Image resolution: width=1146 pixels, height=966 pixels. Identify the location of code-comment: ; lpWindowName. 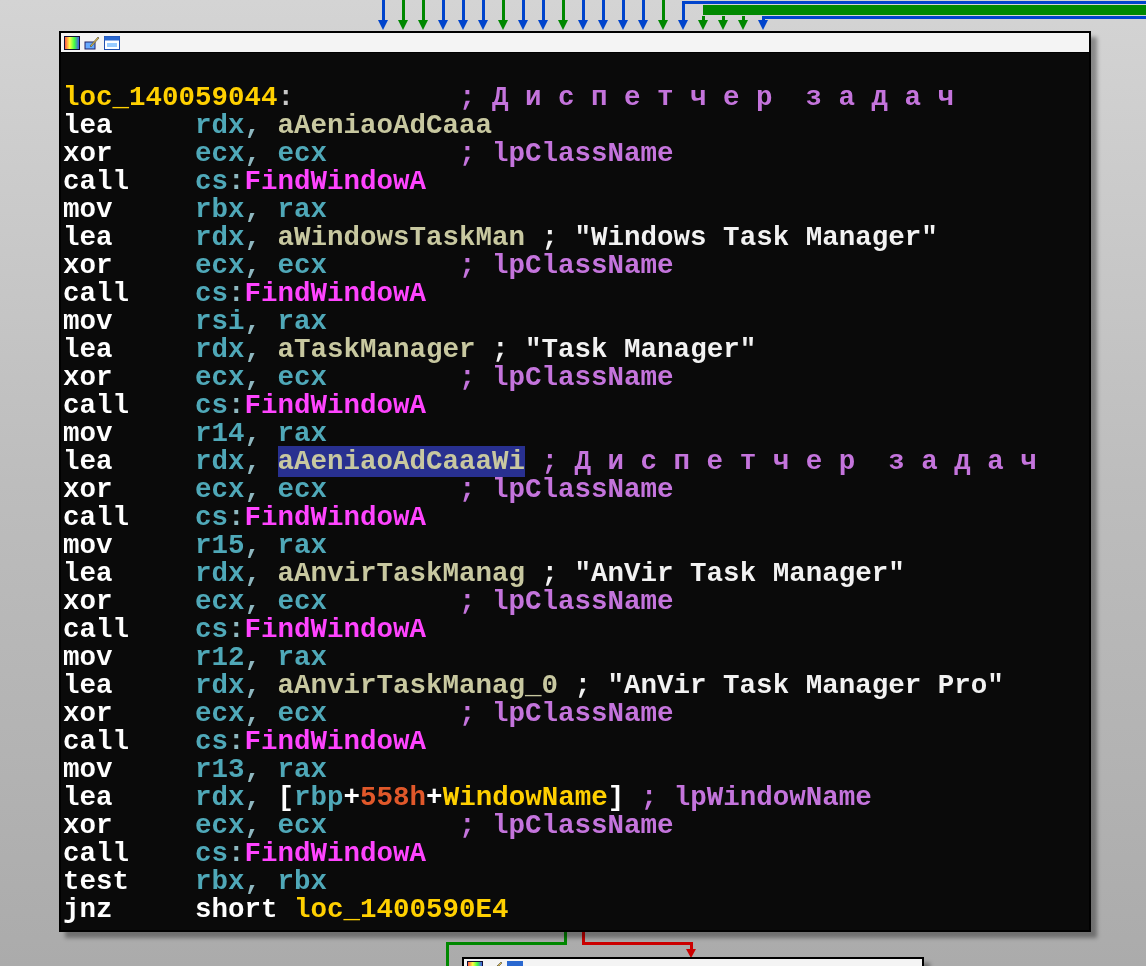
(756, 798).